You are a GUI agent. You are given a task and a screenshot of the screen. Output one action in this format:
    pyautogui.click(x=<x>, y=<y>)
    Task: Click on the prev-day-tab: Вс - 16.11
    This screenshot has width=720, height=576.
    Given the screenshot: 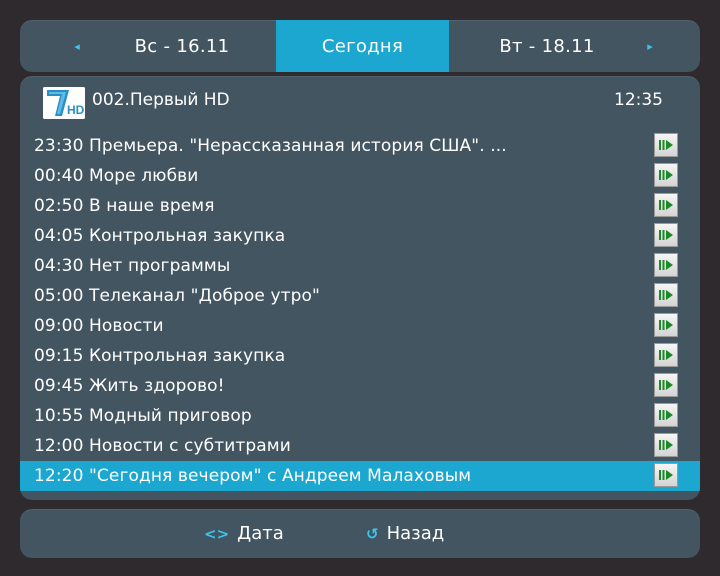 What is the action you would take?
    pyautogui.click(x=182, y=46)
    